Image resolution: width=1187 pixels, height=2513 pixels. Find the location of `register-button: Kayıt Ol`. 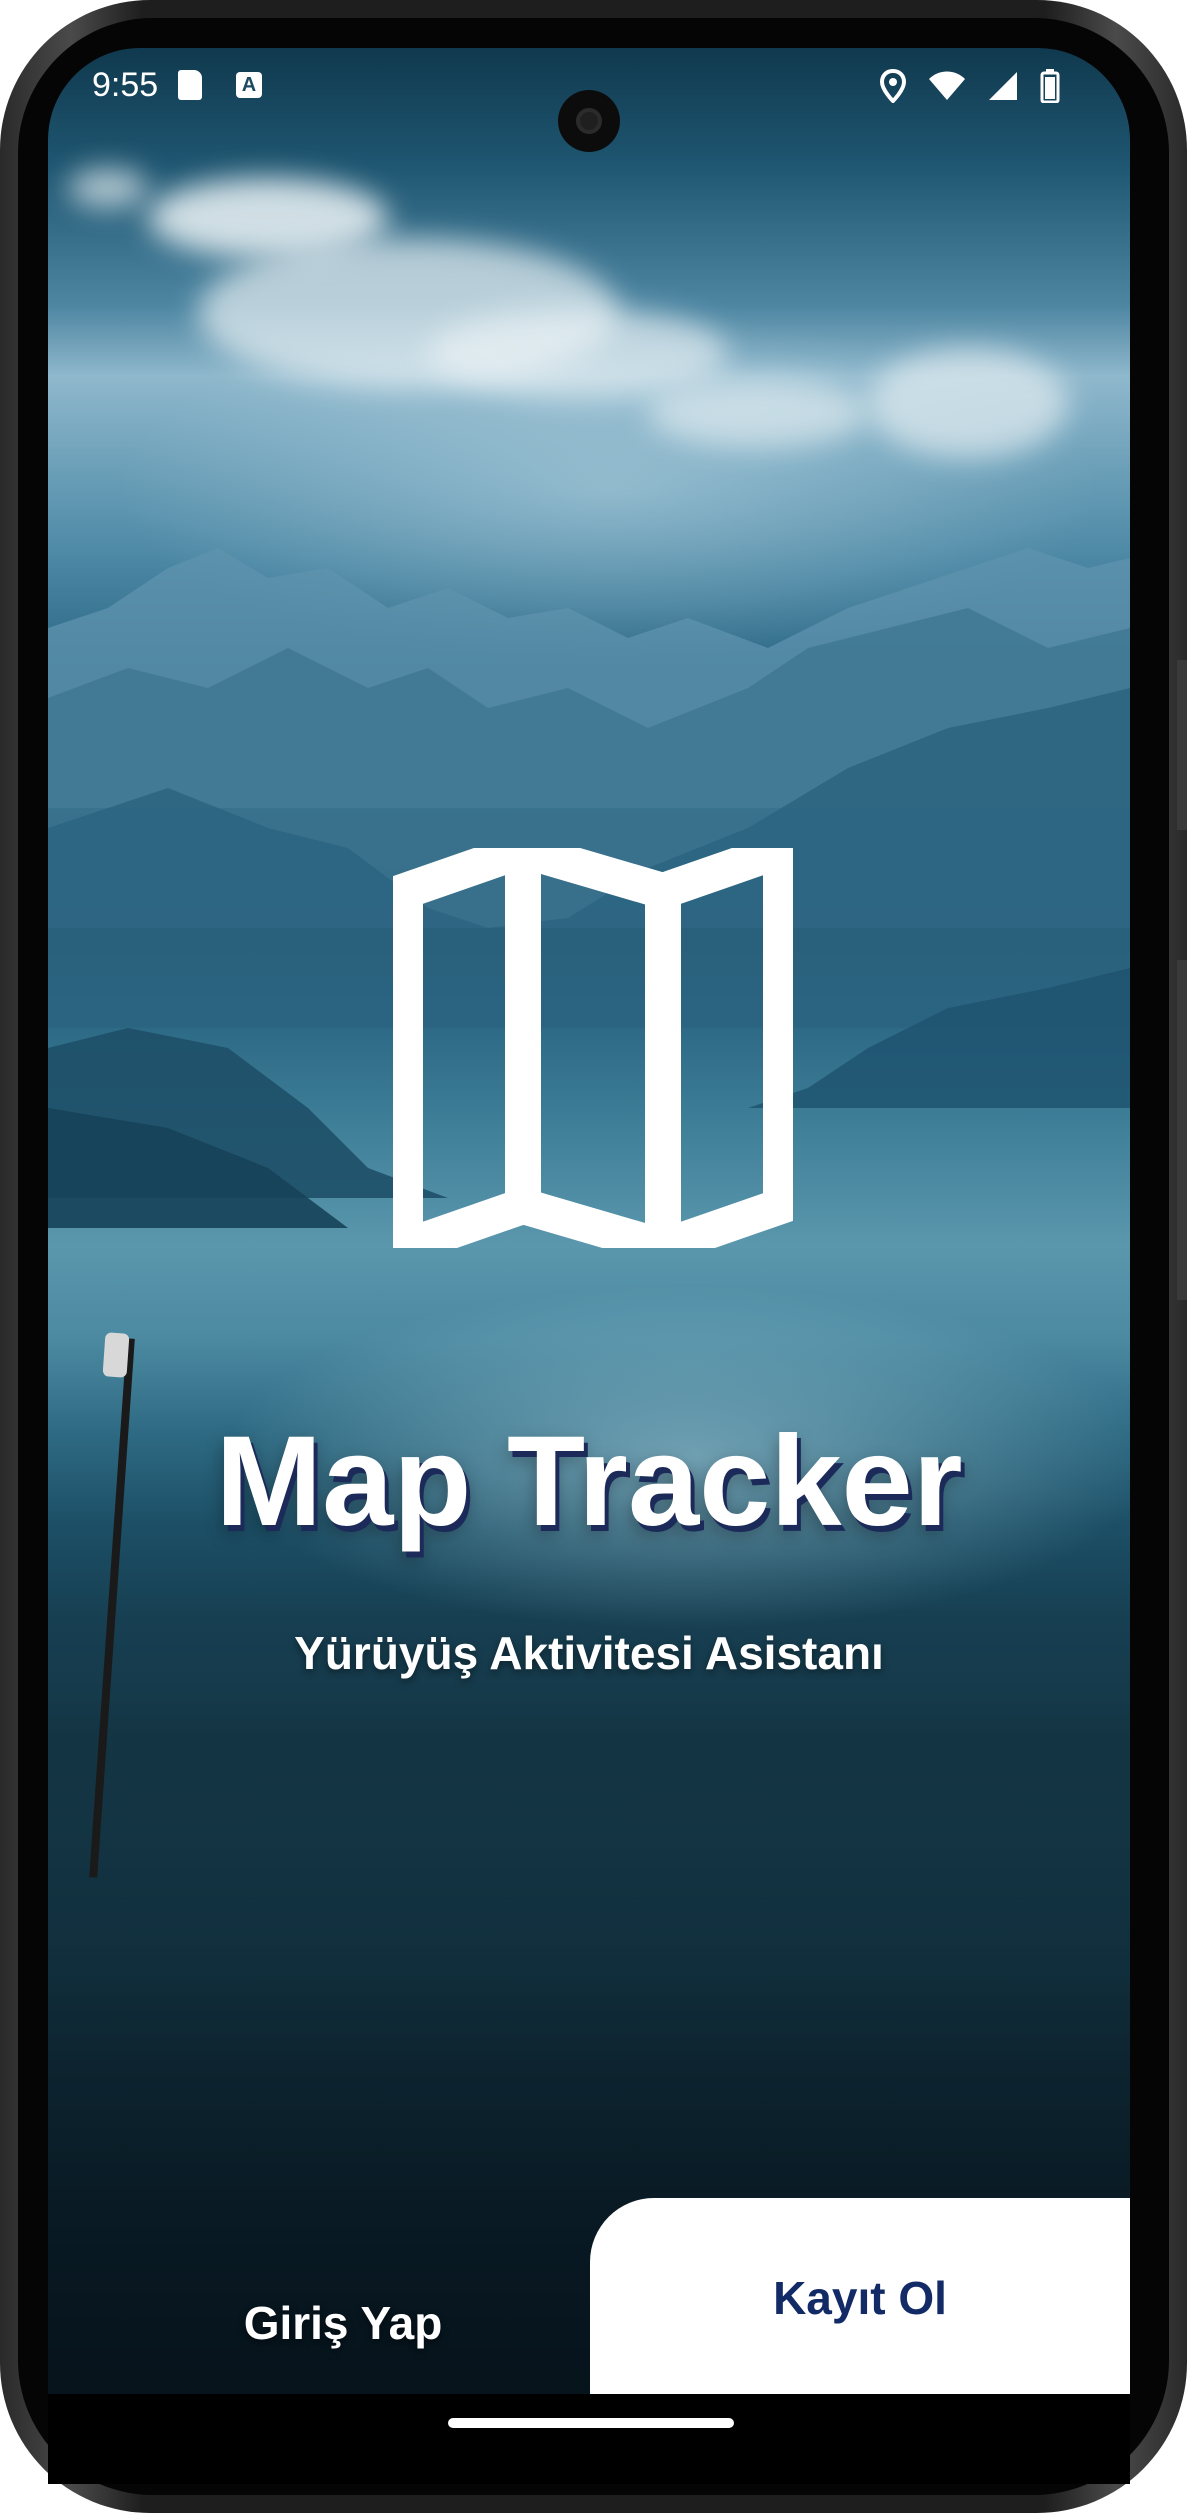

register-button: Kayıt Ol is located at coordinates (860, 2298).